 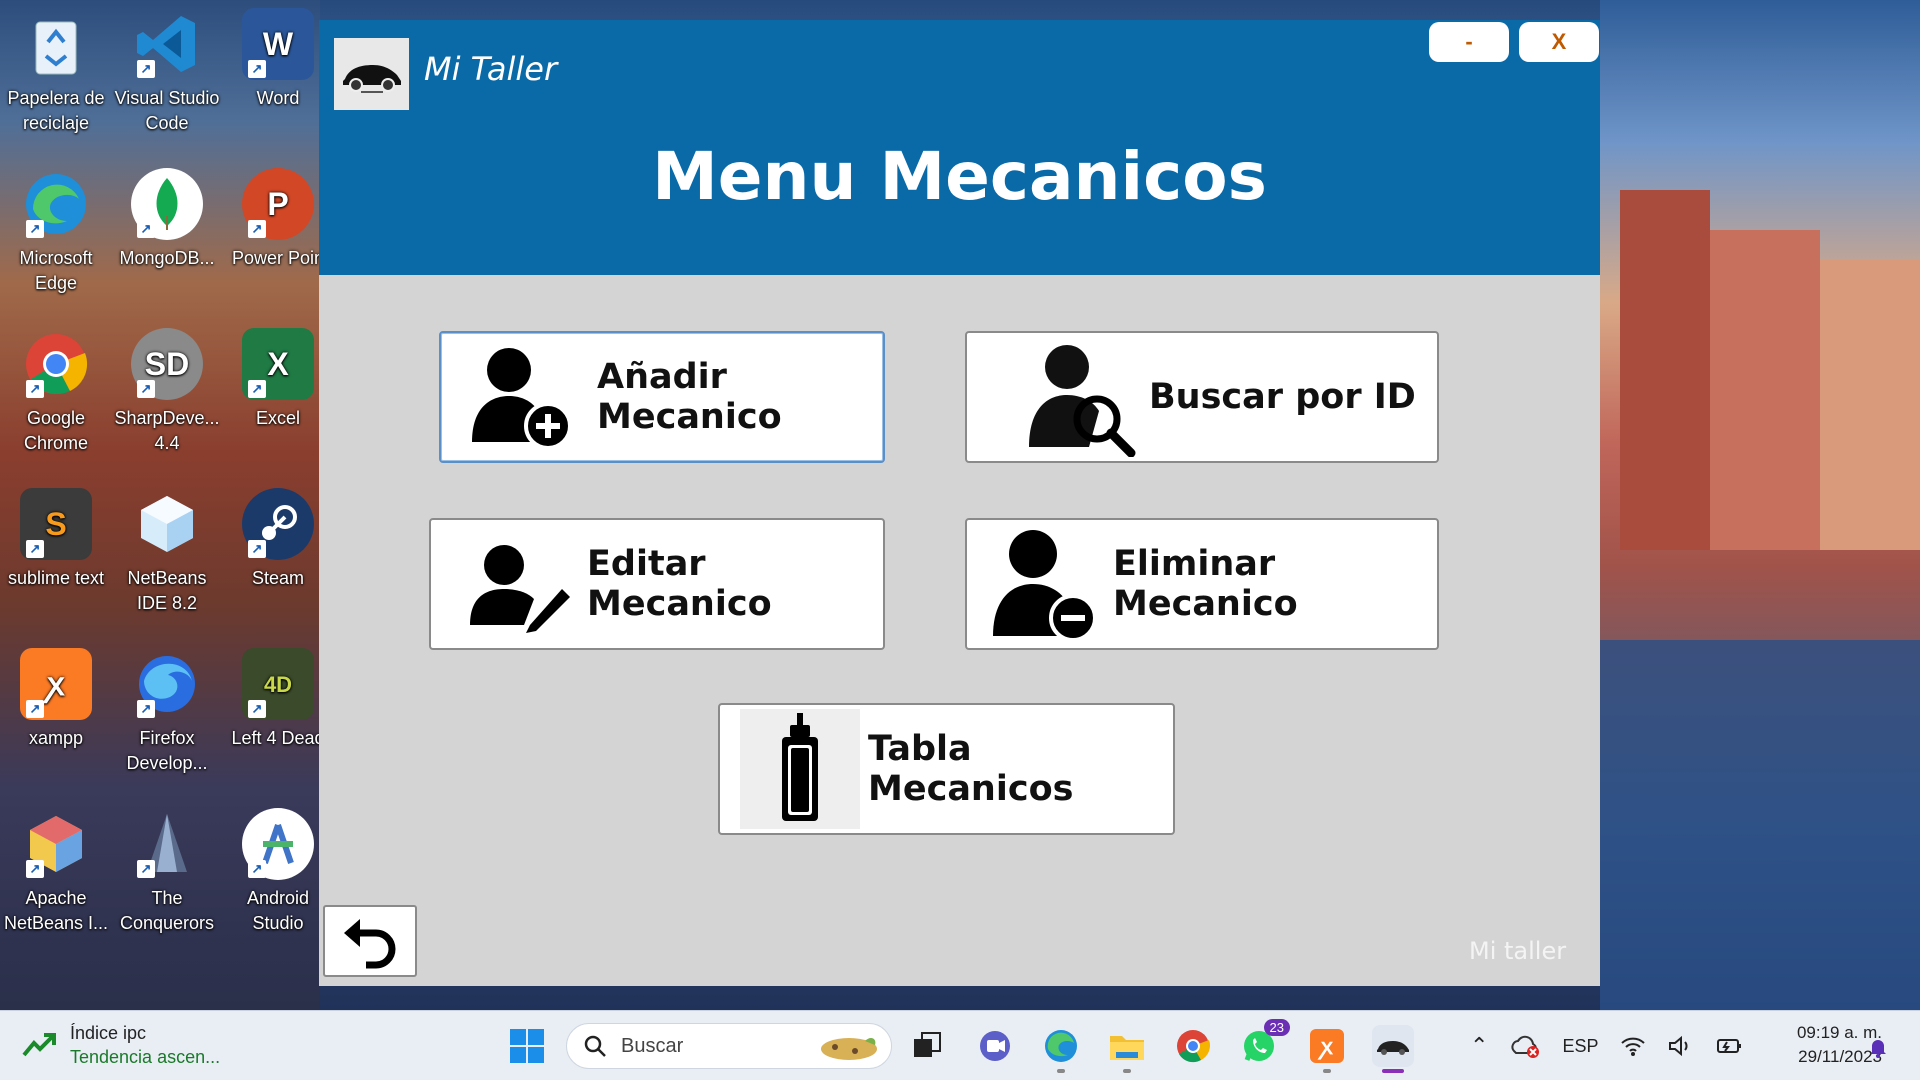 What do you see at coordinates (56, 555) in the screenshot?
I see `desktop-icon-sublime: S ↗ sublime text` at bounding box center [56, 555].